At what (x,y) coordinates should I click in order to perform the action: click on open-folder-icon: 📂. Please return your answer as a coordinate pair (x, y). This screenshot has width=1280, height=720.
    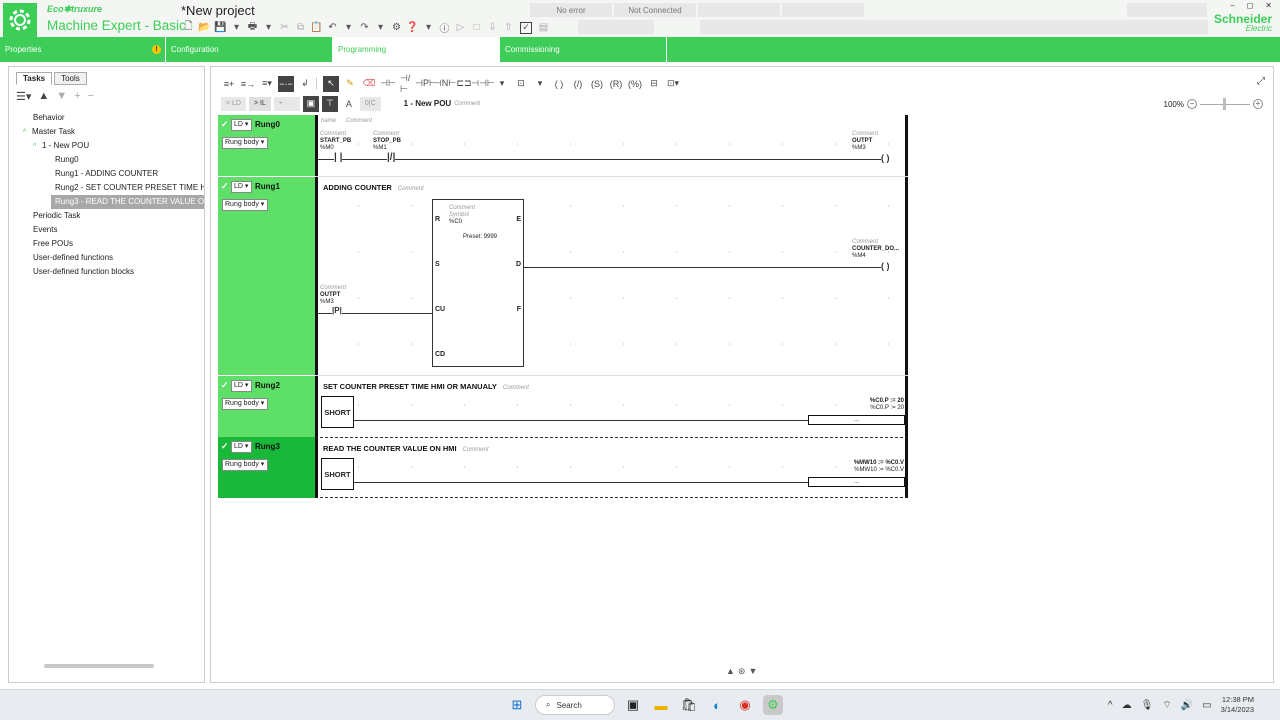
    Looking at the image, I should click on (204, 27).